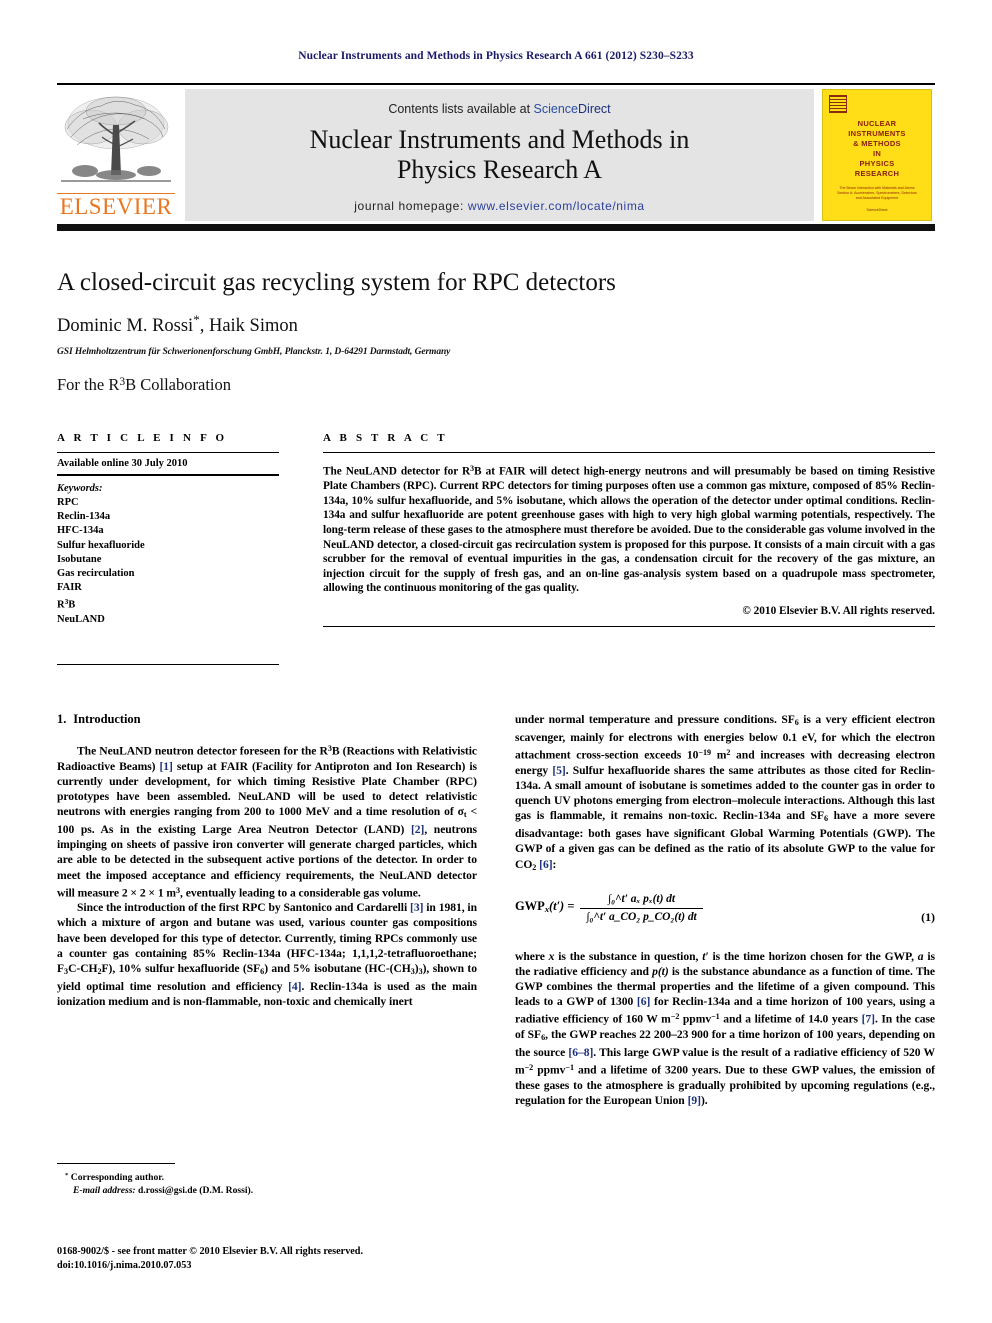 The image size is (992, 1323). I want to click on keyword-item: Reclin-134a, so click(84, 517).